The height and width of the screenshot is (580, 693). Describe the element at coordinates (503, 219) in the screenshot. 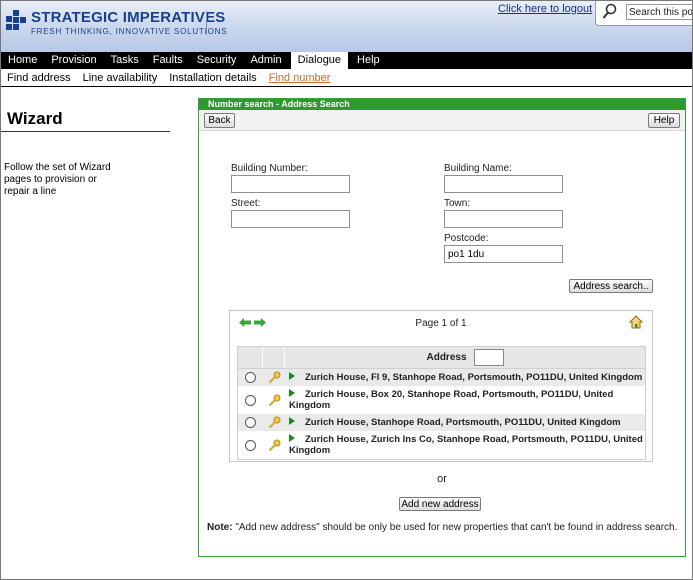

I see `town-input` at that location.